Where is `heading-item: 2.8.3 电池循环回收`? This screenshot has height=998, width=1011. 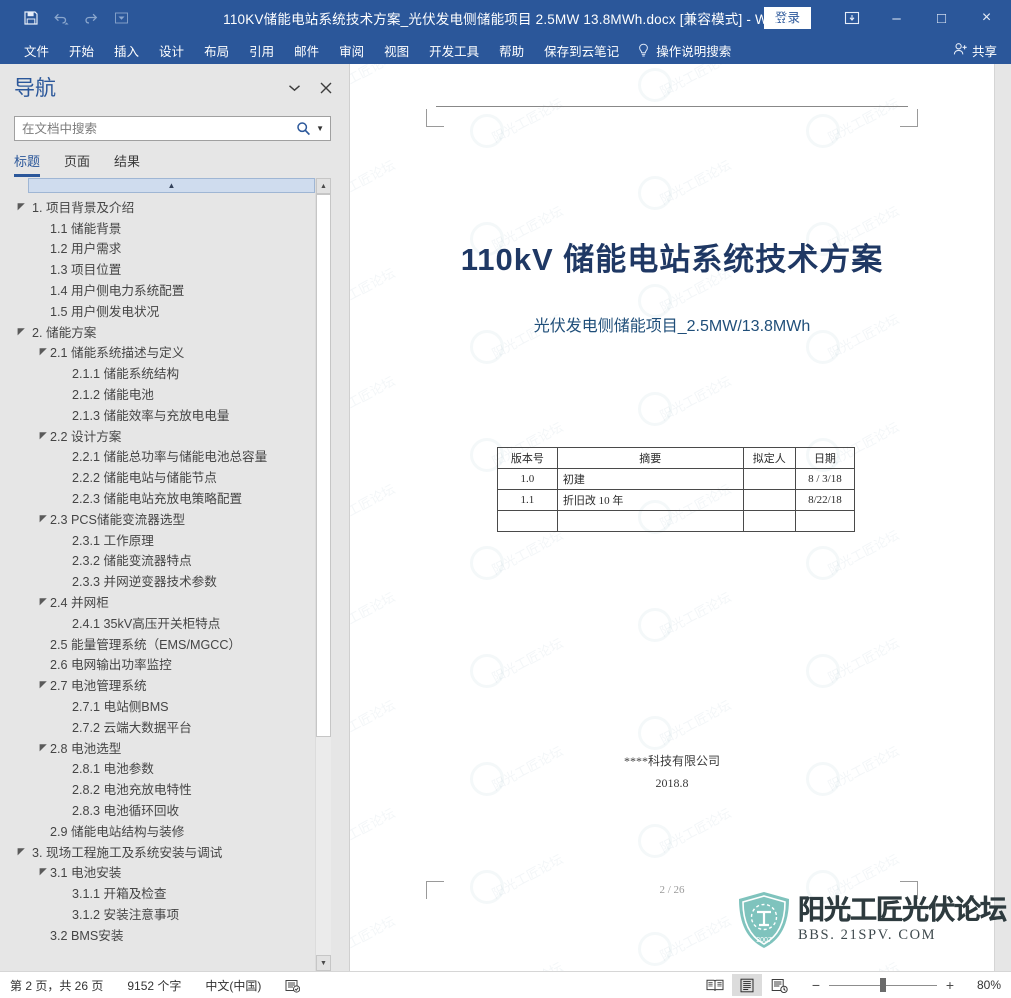
heading-item: 2.8.3 电池循环回收 is located at coordinates (164, 809).